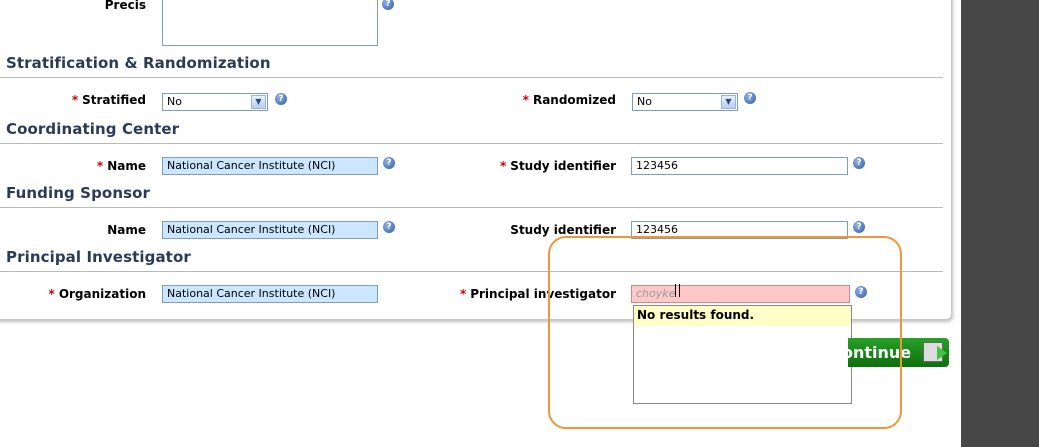 The image size is (1039, 447). I want to click on coord-name-field: National Cancer Institute (NCI), so click(270, 166).